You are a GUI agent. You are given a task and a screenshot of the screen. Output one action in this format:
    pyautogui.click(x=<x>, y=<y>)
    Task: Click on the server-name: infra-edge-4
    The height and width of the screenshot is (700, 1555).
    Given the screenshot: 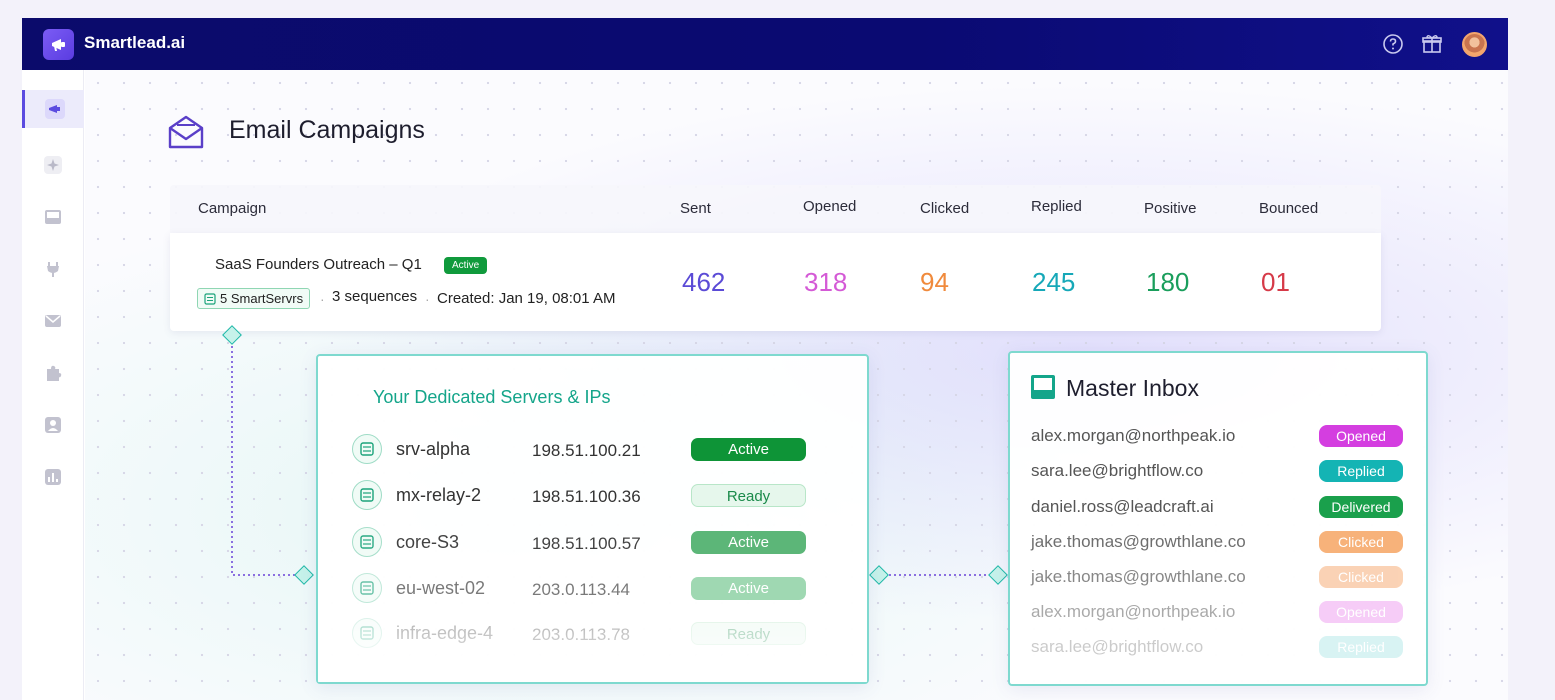 What is the action you would take?
    pyautogui.click(x=445, y=633)
    